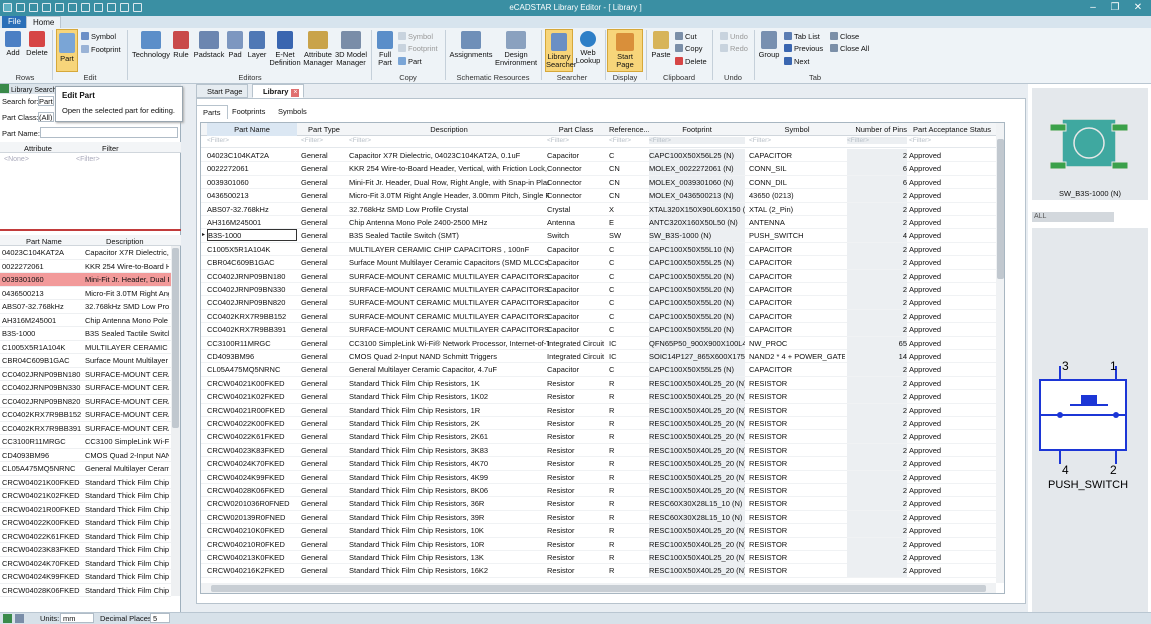 This screenshot has height=624, width=1151. I want to click on list-item: CRCW04028K06FKED Standard Thick Film Chip, so click(85, 590).